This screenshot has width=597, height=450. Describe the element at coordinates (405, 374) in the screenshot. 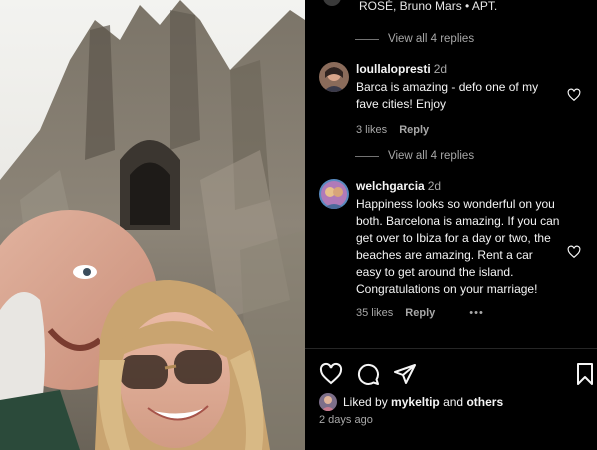

I see `send-icon` at that location.